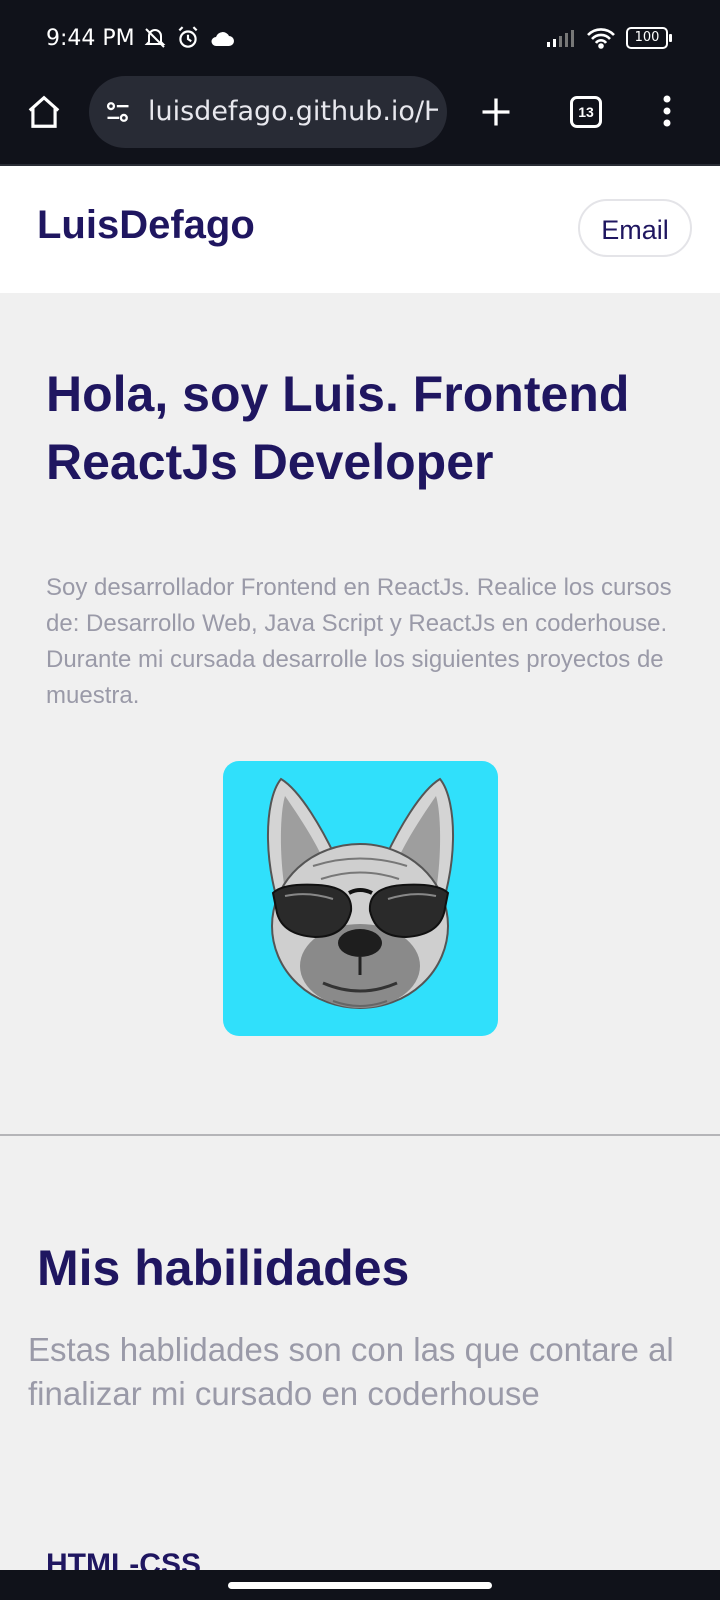  What do you see at coordinates (667, 111) in the screenshot?
I see `menu-icon` at bounding box center [667, 111].